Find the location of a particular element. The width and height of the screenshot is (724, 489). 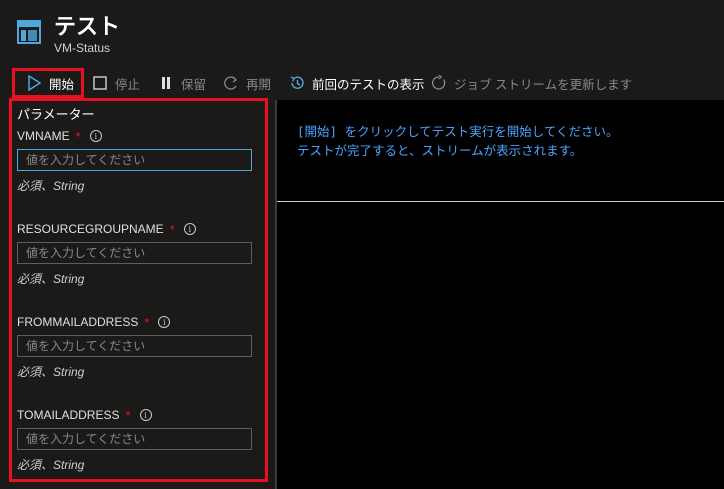

param-label: FROMMAILADDRESS is located at coordinates (78, 322).